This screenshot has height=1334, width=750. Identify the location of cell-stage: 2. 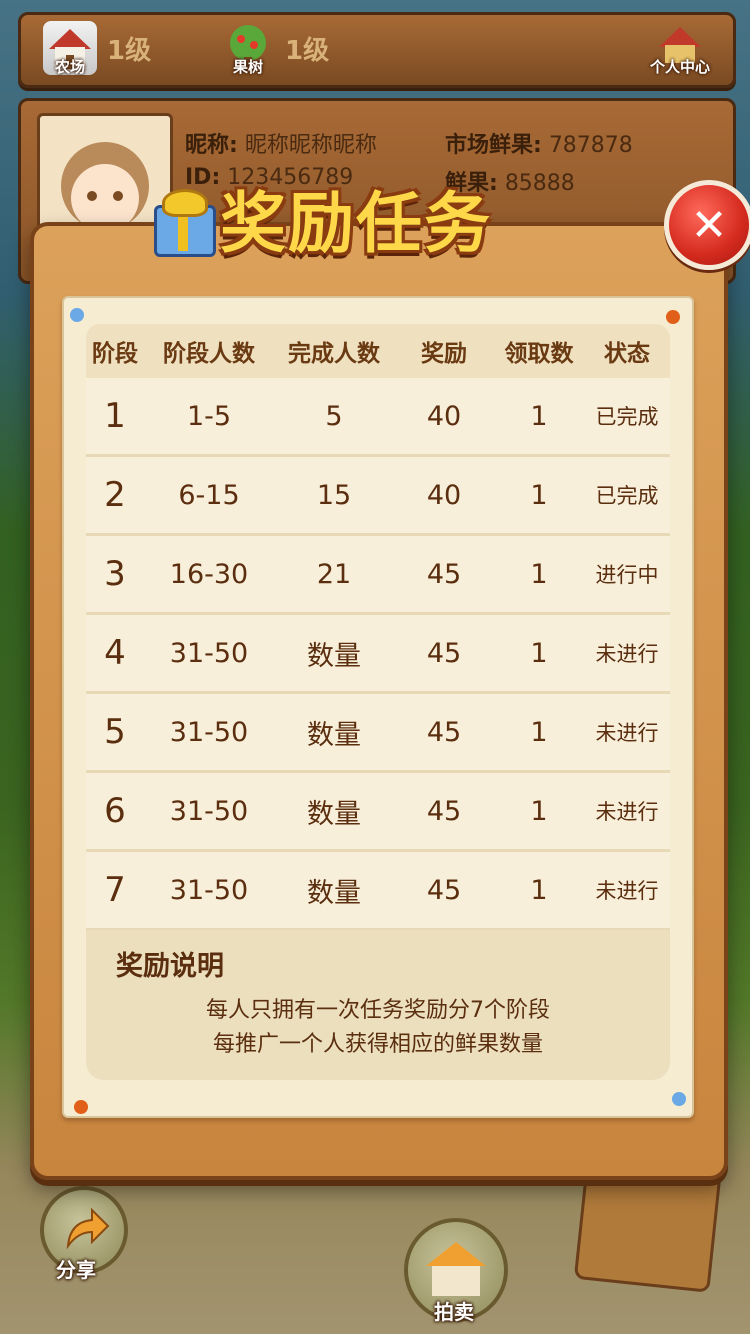
(115, 495).